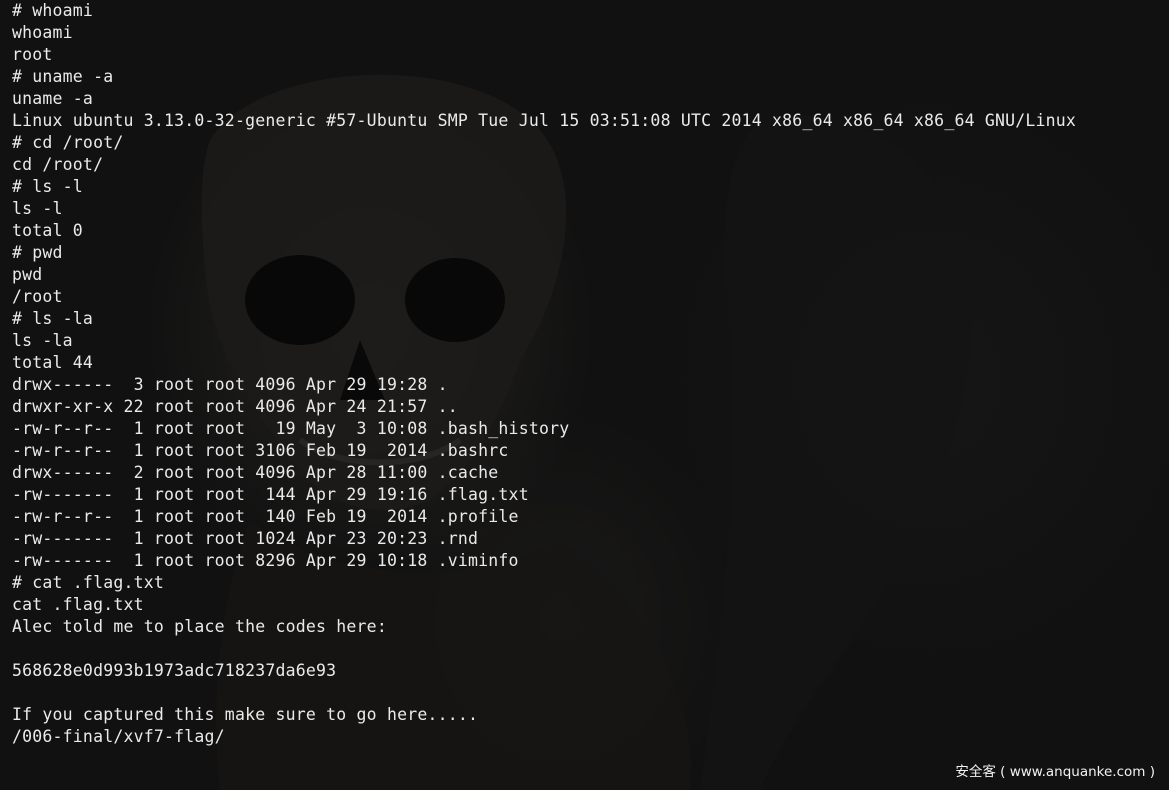 This screenshot has width=1169, height=790. Describe the element at coordinates (27, 274) in the screenshot. I see `terminal-line: pwd` at that location.